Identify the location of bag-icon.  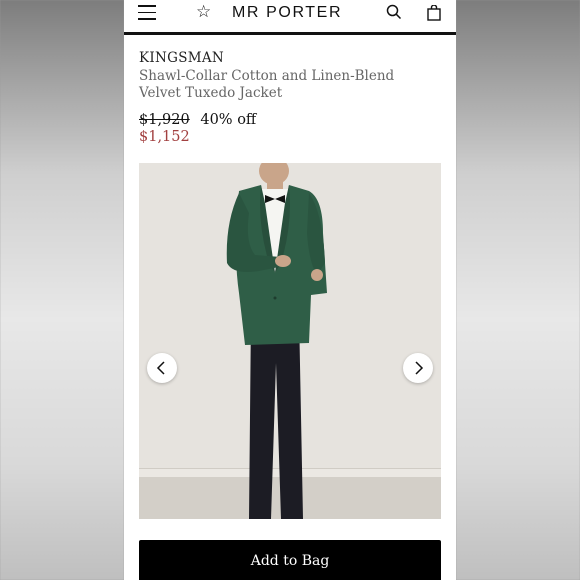
(434, 13).